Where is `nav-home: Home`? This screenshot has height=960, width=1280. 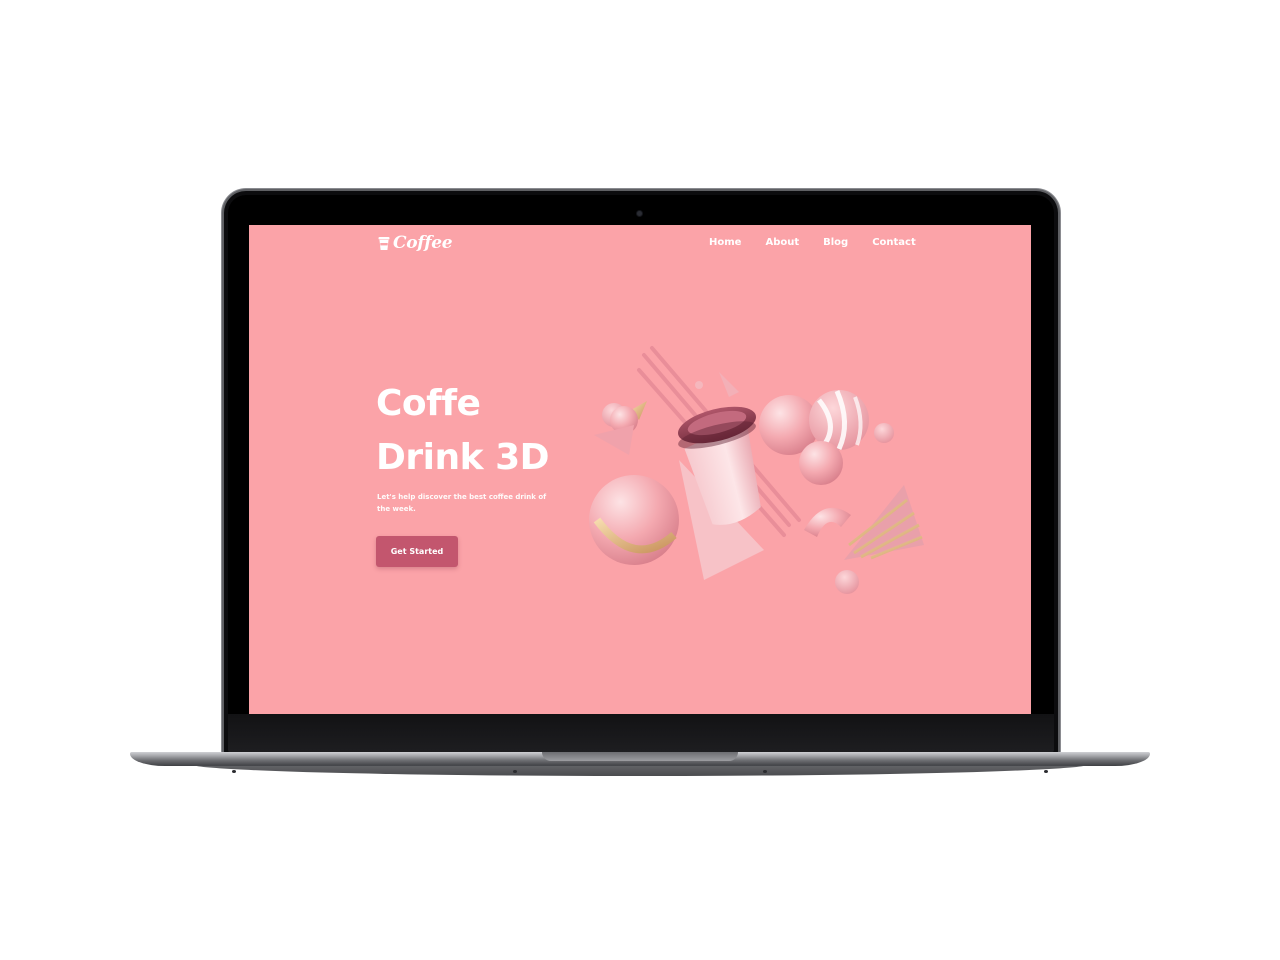 nav-home: Home is located at coordinates (725, 242).